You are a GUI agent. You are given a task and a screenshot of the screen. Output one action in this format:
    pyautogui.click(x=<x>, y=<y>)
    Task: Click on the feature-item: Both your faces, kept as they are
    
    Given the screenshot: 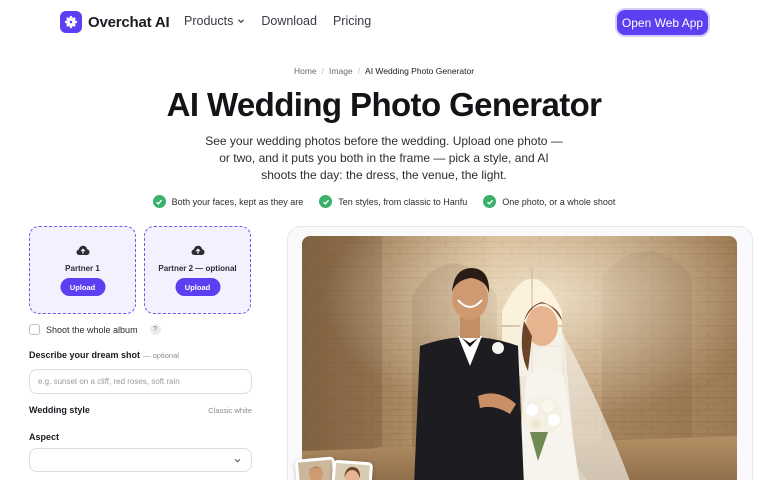 What is the action you would take?
    pyautogui.click(x=228, y=201)
    